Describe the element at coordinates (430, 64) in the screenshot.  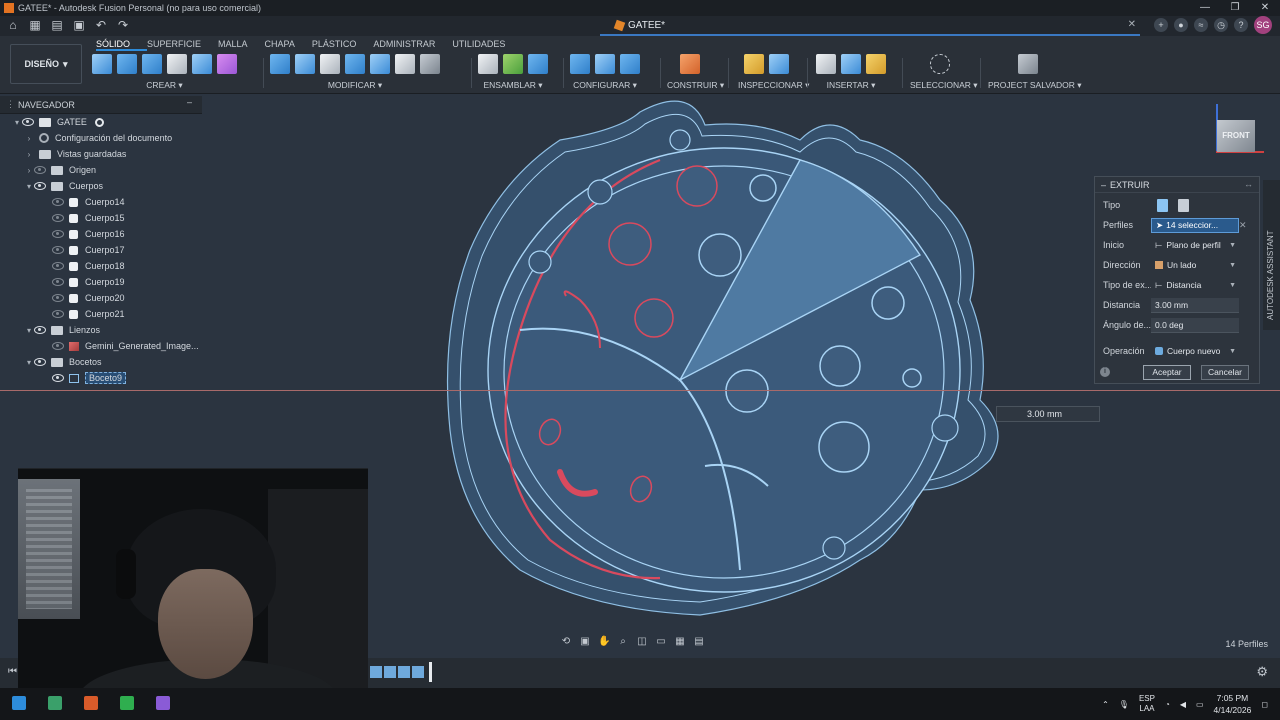
I see `align-icon` at that location.